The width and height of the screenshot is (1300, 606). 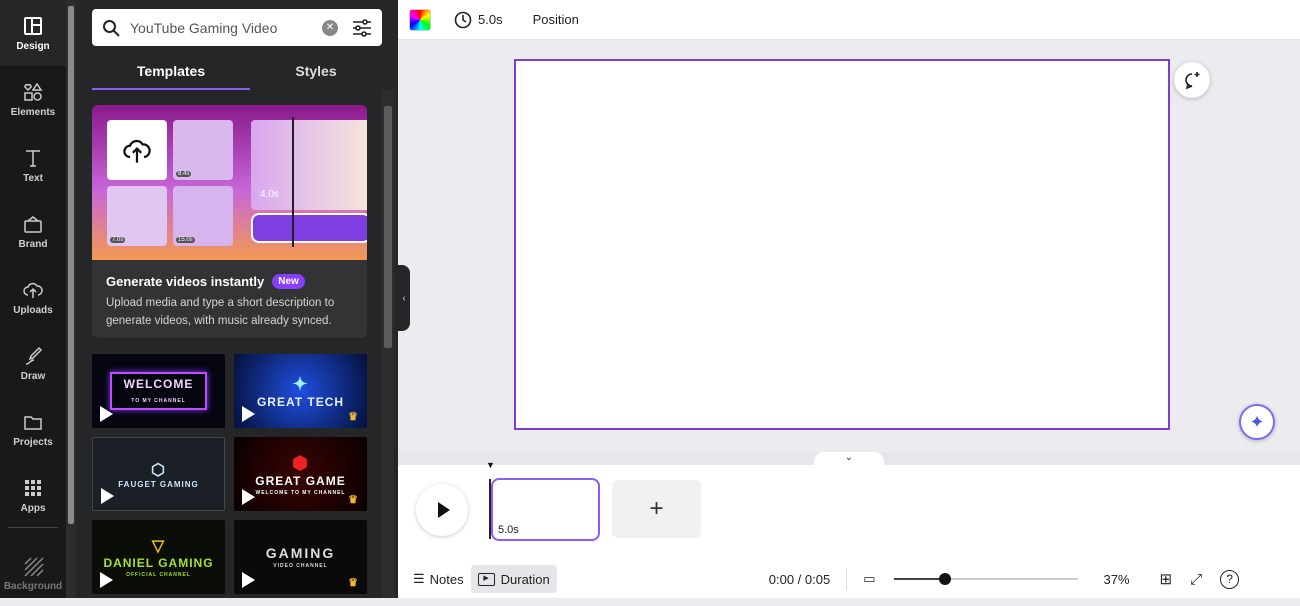 What do you see at coordinates (111, 28) in the screenshot?
I see `search-icon` at bounding box center [111, 28].